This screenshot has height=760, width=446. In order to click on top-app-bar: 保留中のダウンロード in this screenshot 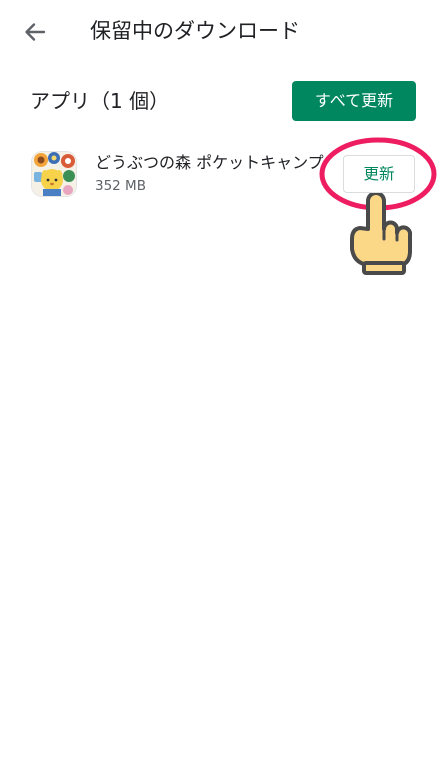, I will do `click(223, 32)`.